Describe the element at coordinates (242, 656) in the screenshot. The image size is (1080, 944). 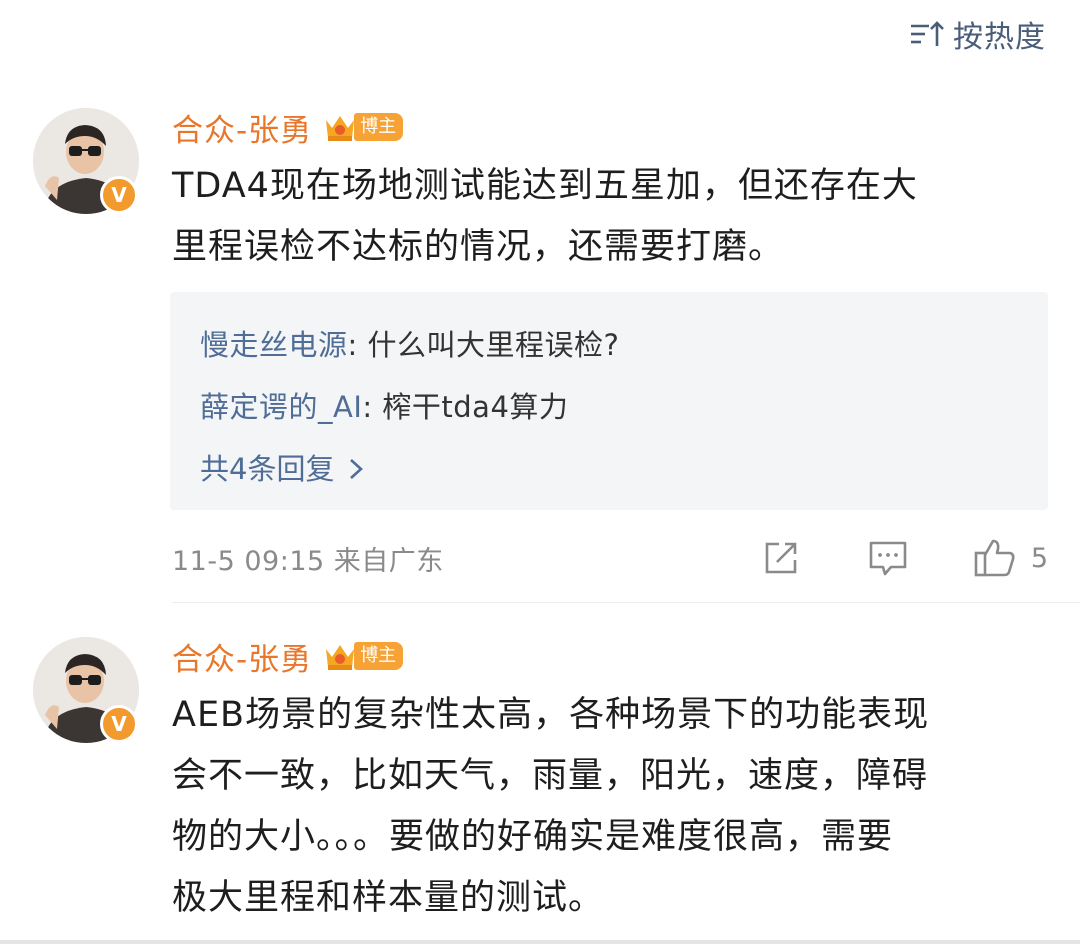
I see `author-name: 合众-张勇` at that location.